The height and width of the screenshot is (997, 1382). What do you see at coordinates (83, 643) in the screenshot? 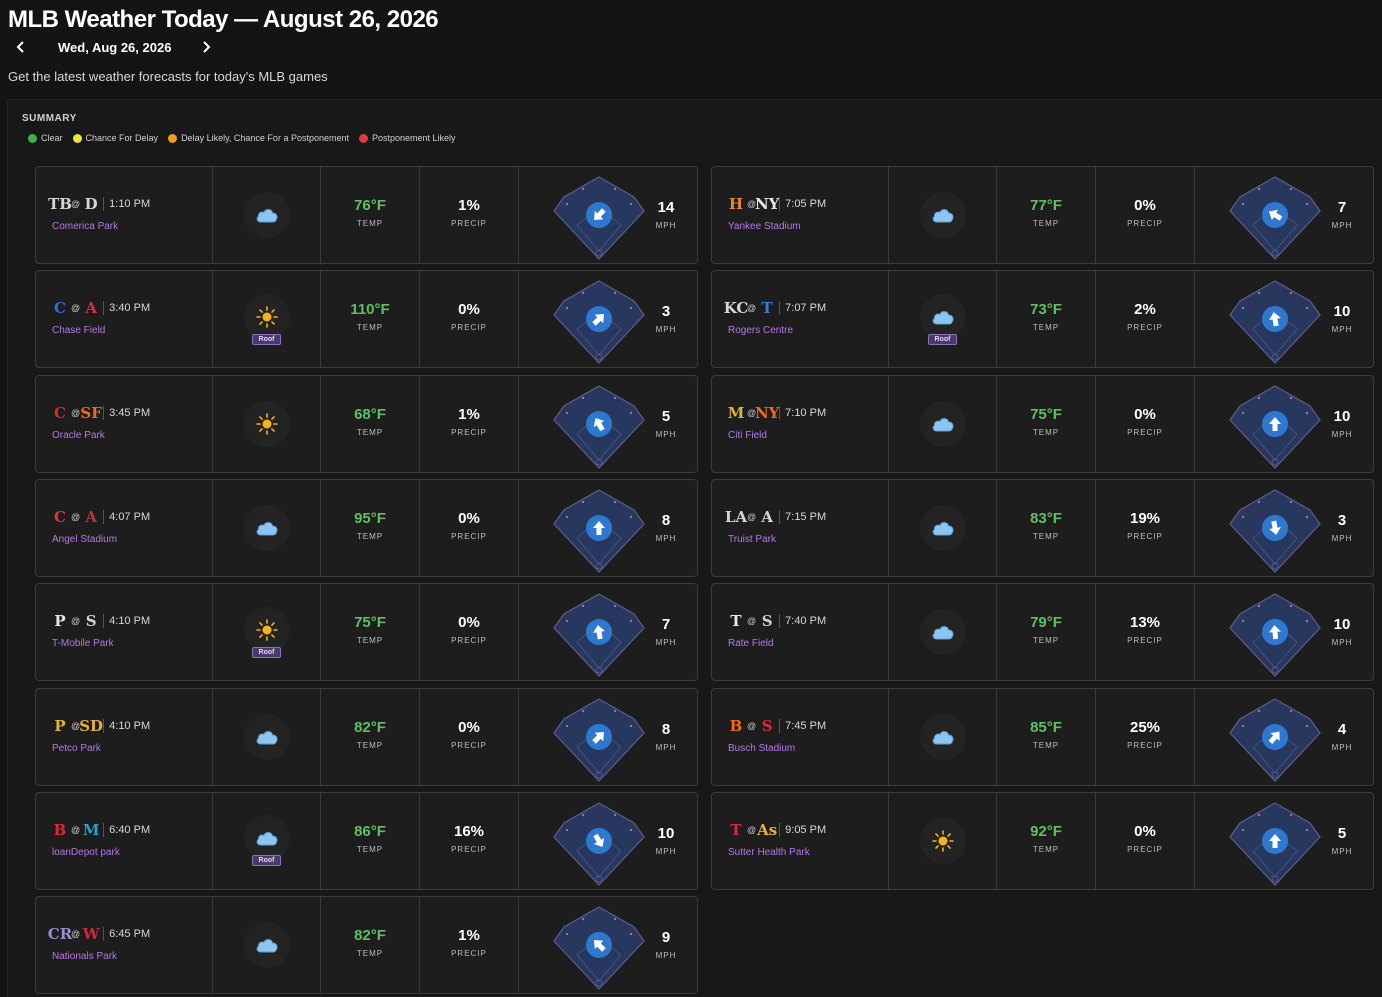
I see `venue-link: T-Mobile Park` at bounding box center [83, 643].